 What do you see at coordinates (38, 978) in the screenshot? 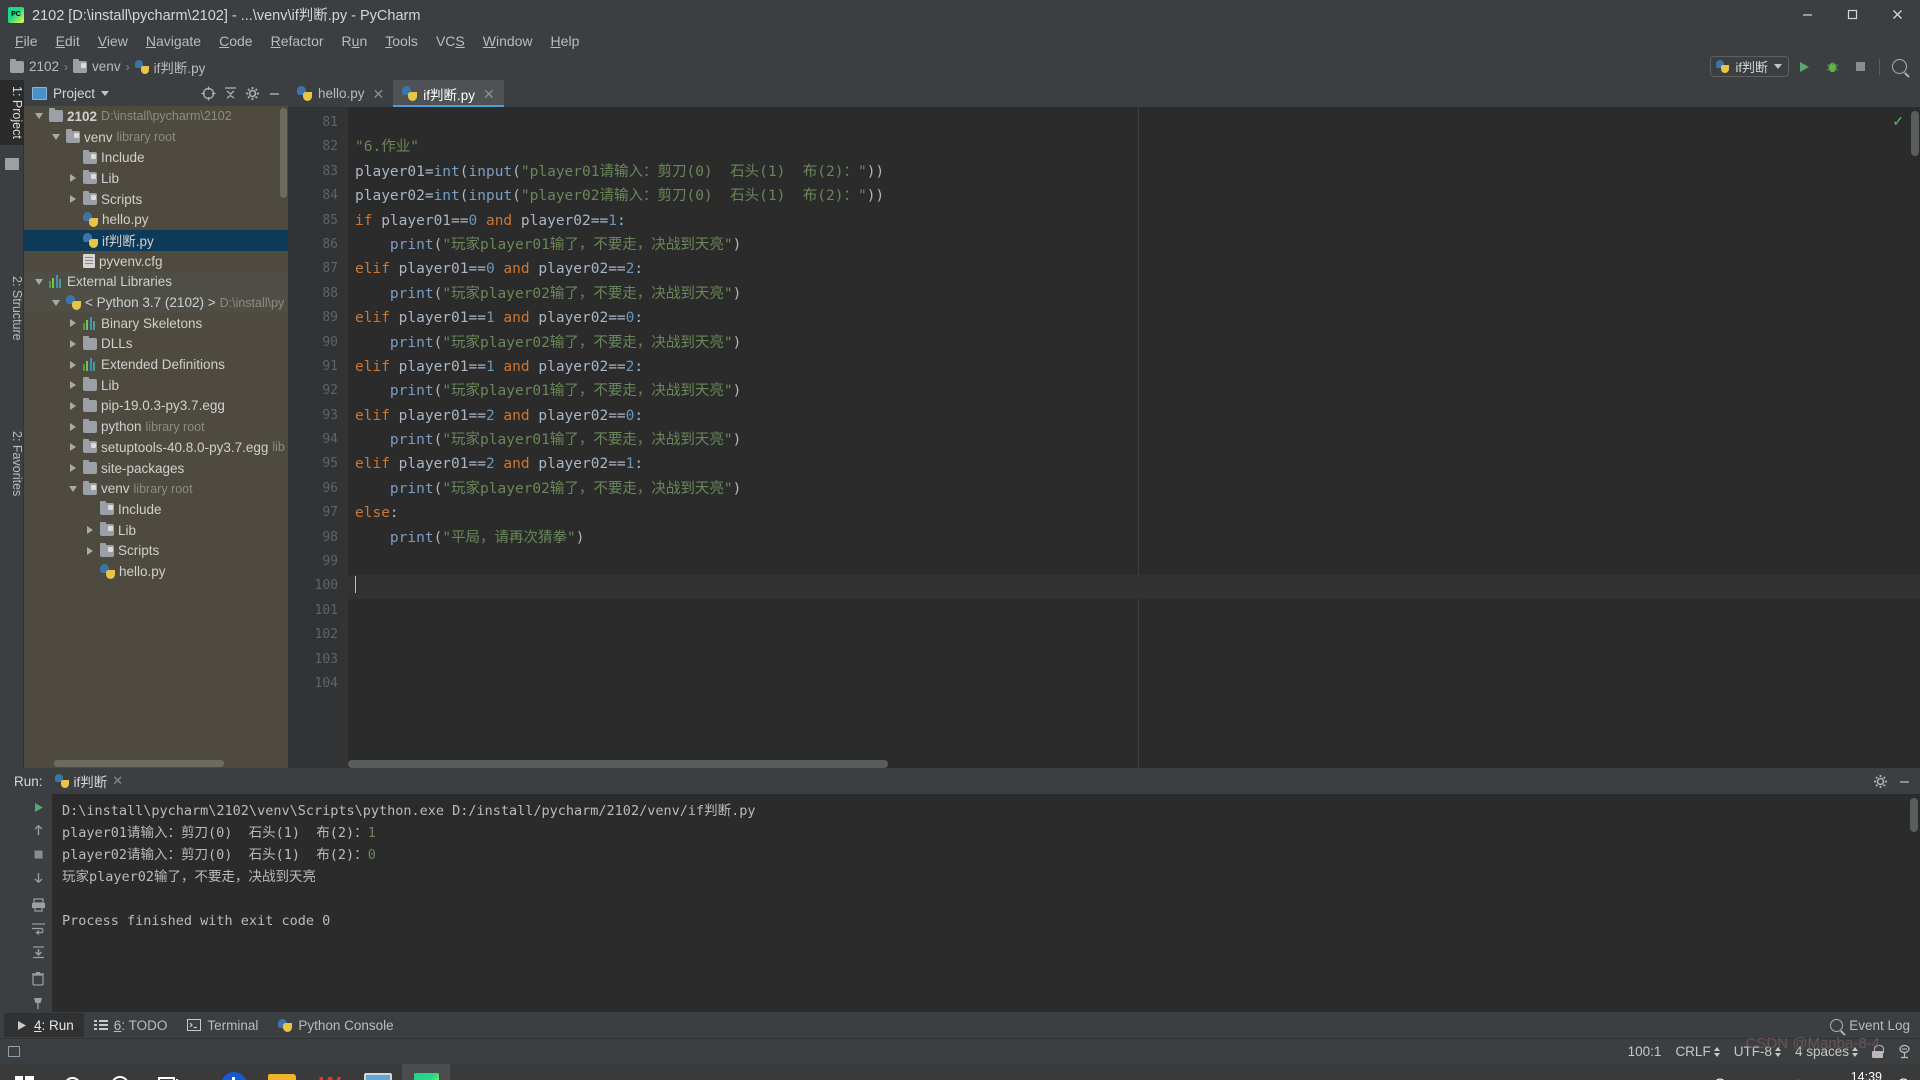
I see `trash-icon` at bounding box center [38, 978].